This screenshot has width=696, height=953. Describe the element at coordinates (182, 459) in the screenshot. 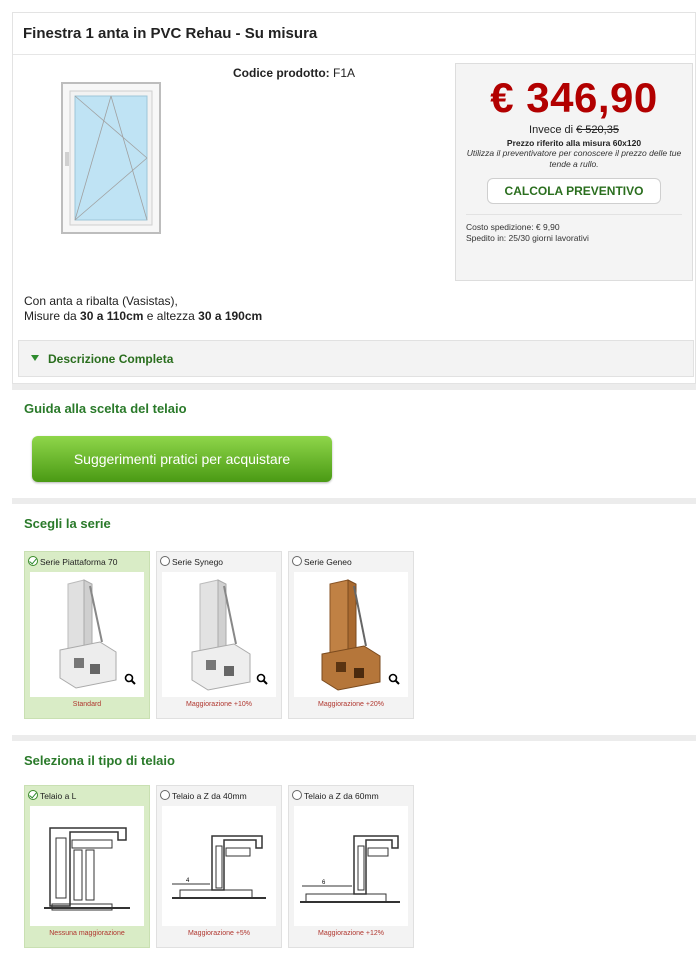

I see `buying-tips-button: Suggerimenti pratici per acquistare` at that location.